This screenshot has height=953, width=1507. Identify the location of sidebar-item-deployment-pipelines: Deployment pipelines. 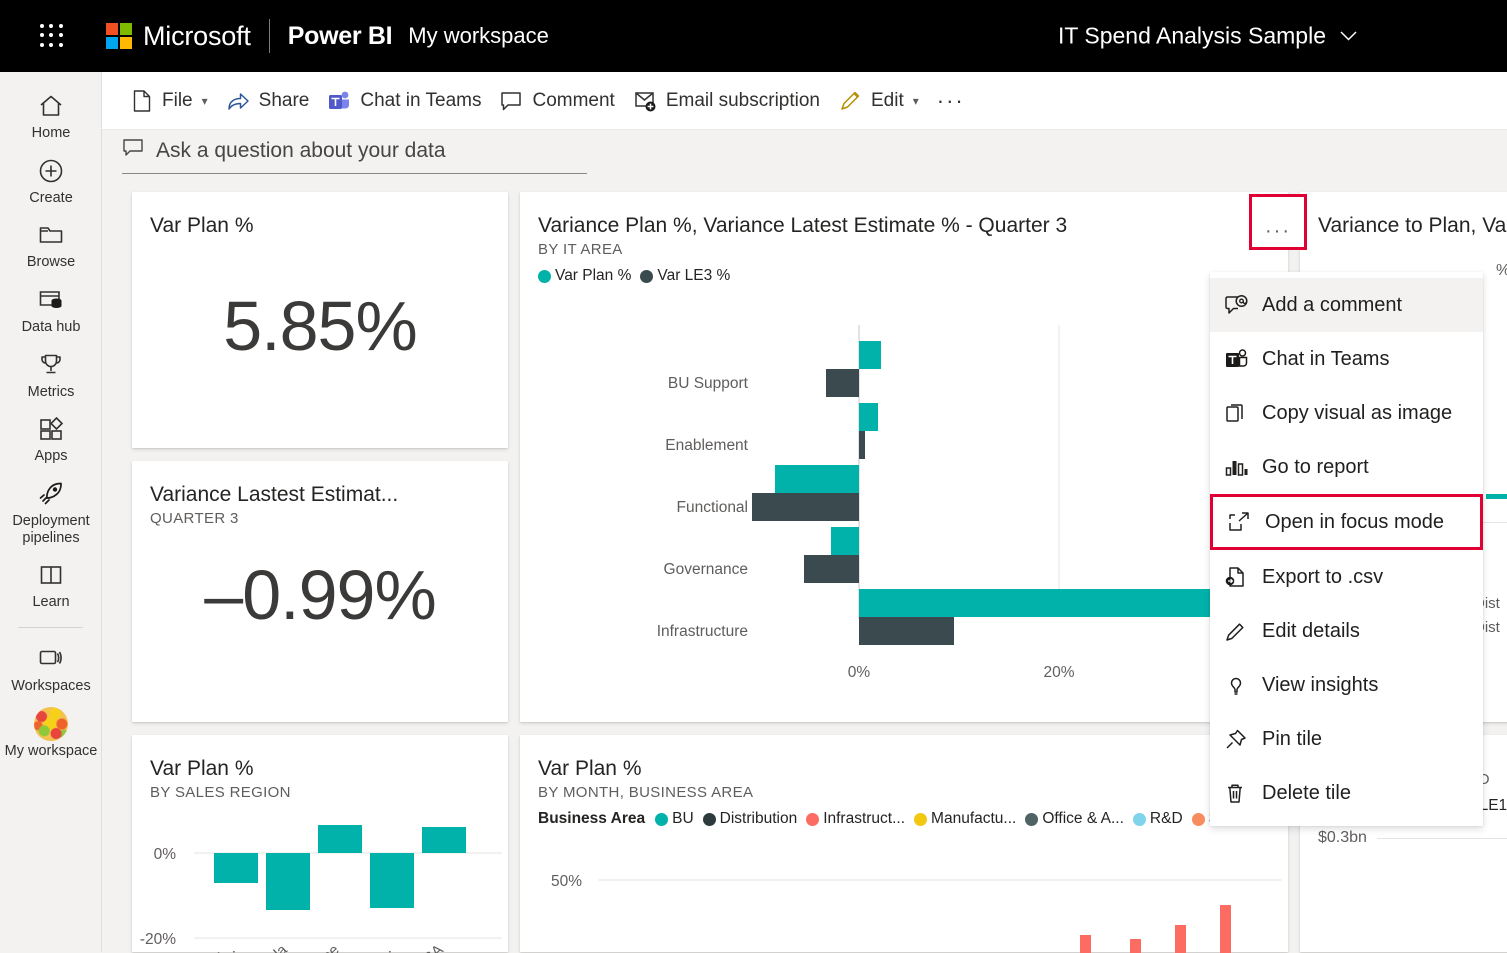
(51, 512).